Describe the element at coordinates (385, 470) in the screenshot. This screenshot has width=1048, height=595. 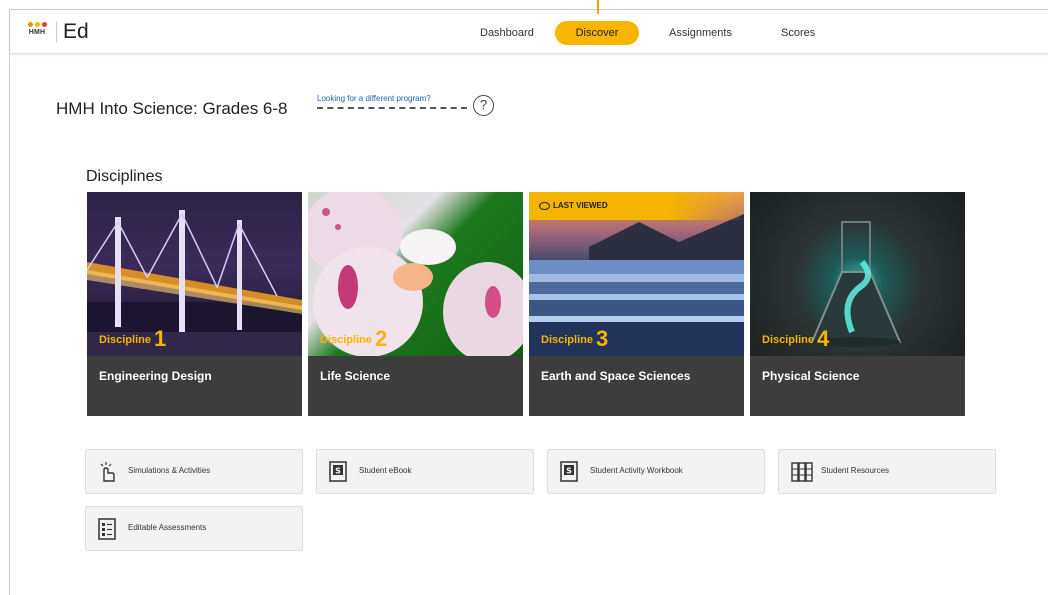
I see `tile-label: Student eBook` at that location.